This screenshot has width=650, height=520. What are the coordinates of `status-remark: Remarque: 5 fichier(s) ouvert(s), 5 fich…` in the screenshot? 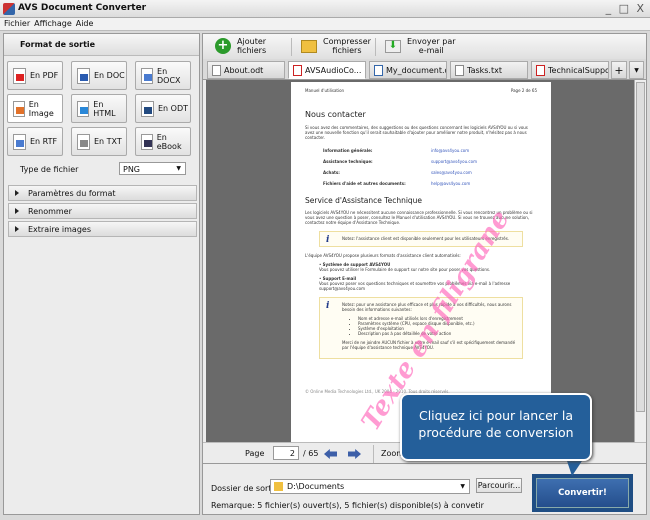 It's located at (347, 505).